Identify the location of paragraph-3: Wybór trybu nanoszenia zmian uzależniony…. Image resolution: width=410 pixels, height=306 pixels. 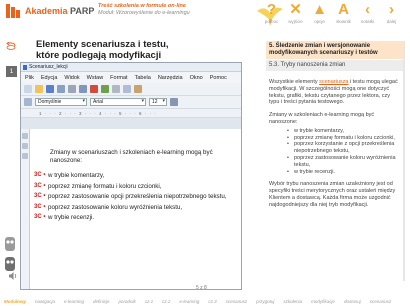
(332, 194).